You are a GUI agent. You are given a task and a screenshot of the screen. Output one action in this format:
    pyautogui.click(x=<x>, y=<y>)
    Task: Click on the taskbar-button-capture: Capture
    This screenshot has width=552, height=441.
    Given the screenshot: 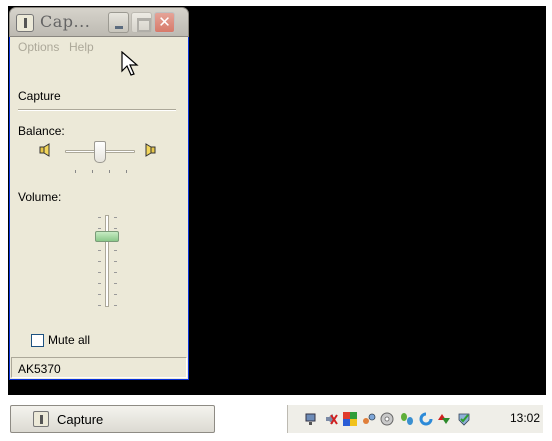 What is the action you would take?
    pyautogui.click(x=112, y=419)
    